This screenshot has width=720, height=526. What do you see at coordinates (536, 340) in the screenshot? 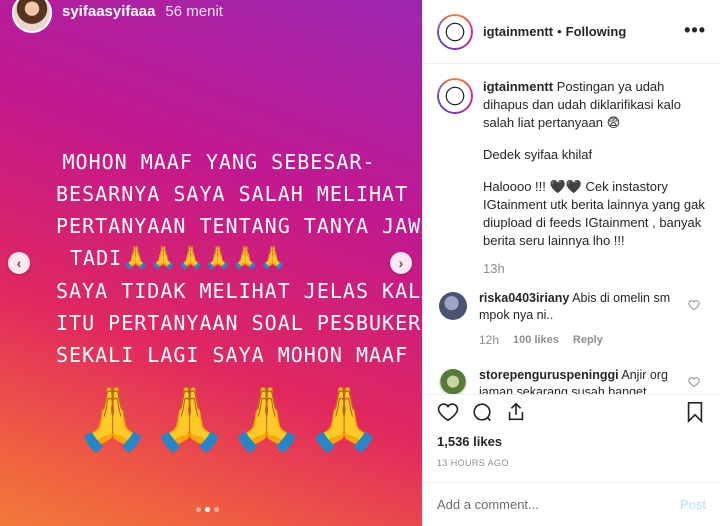
I see `comment-likes: 100 likes` at bounding box center [536, 340].